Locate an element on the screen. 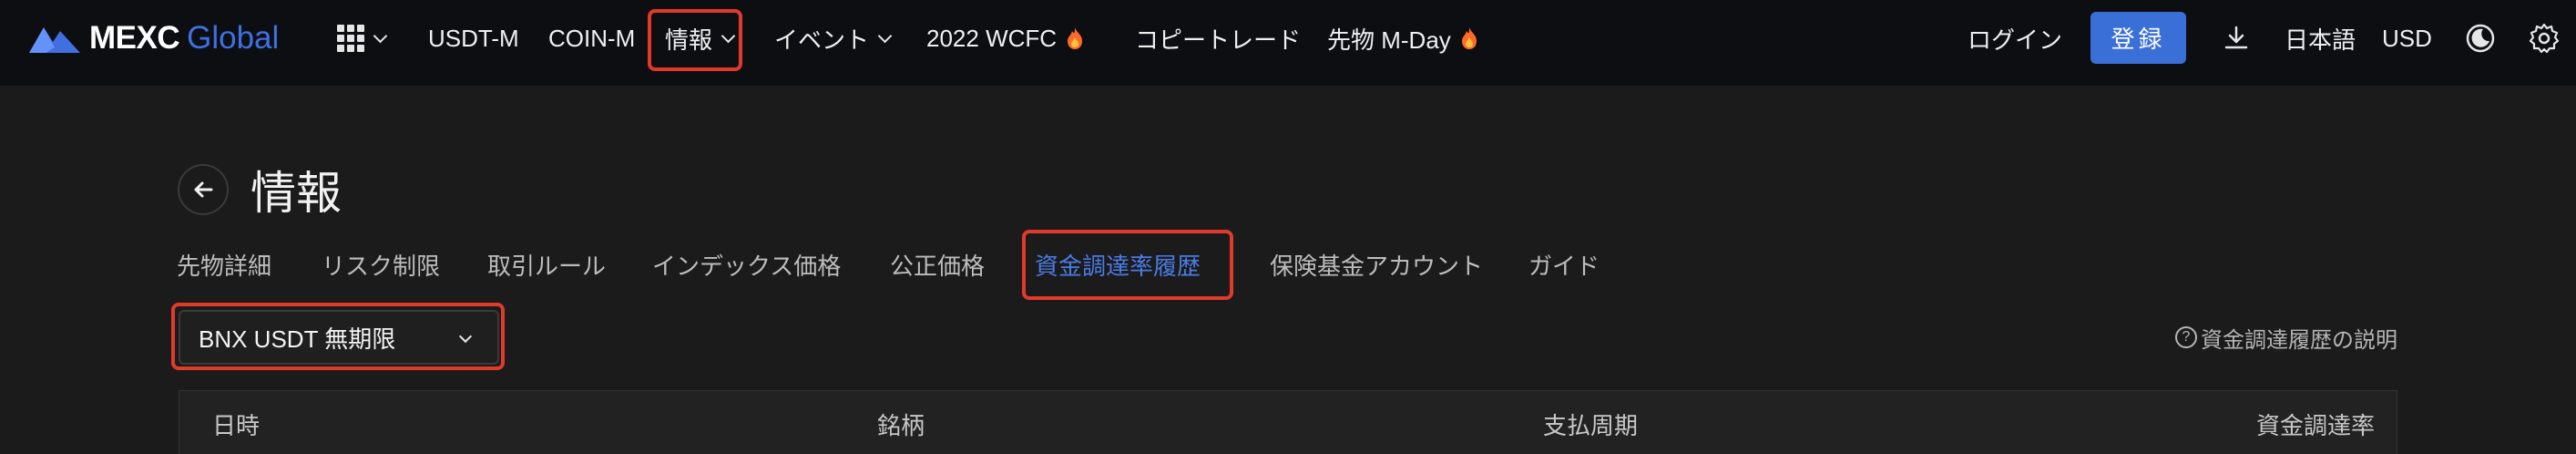 This screenshot has width=2576, height=454. tab-label: ガイド is located at coordinates (1564, 267).